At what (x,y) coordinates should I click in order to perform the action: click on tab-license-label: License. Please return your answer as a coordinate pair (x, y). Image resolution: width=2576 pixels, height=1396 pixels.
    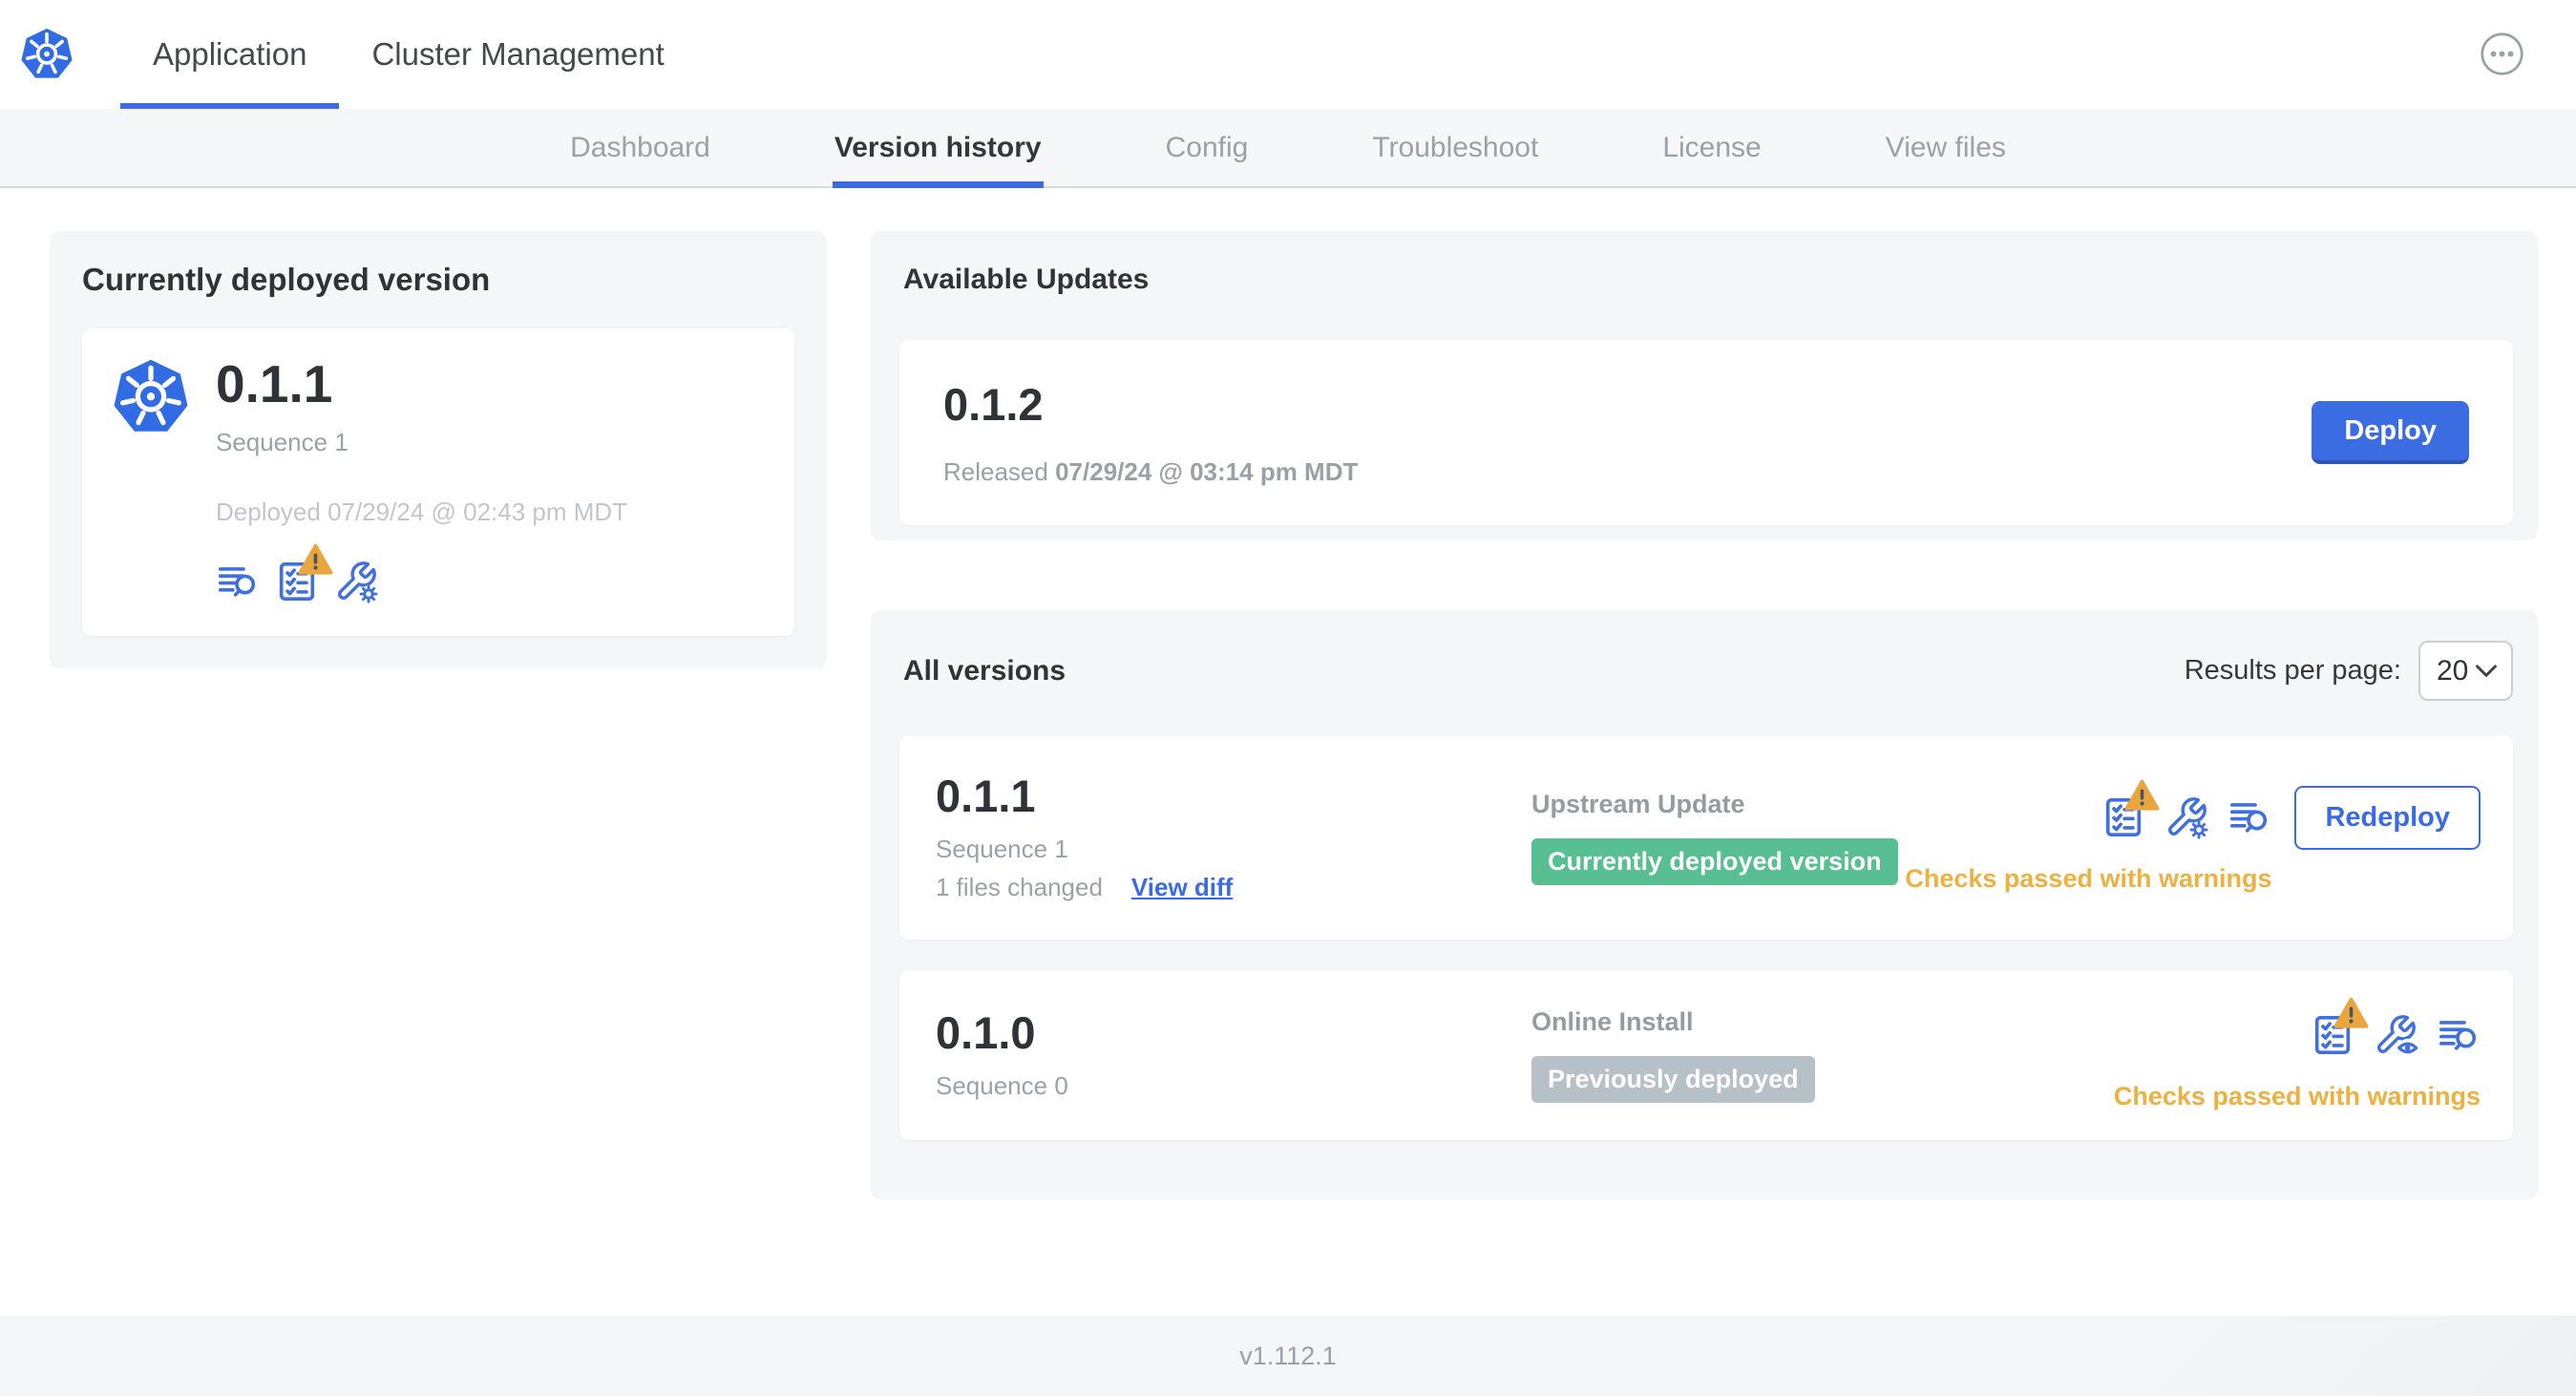
    Looking at the image, I should click on (1712, 147).